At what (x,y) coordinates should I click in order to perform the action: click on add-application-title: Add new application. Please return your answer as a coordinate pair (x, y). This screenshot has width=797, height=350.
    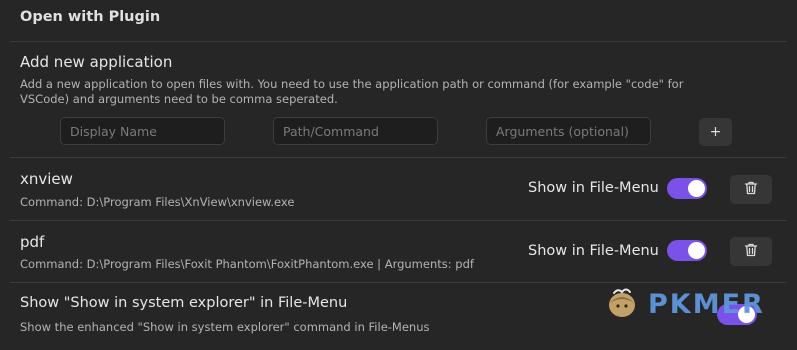
    Looking at the image, I should click on (96, 62).